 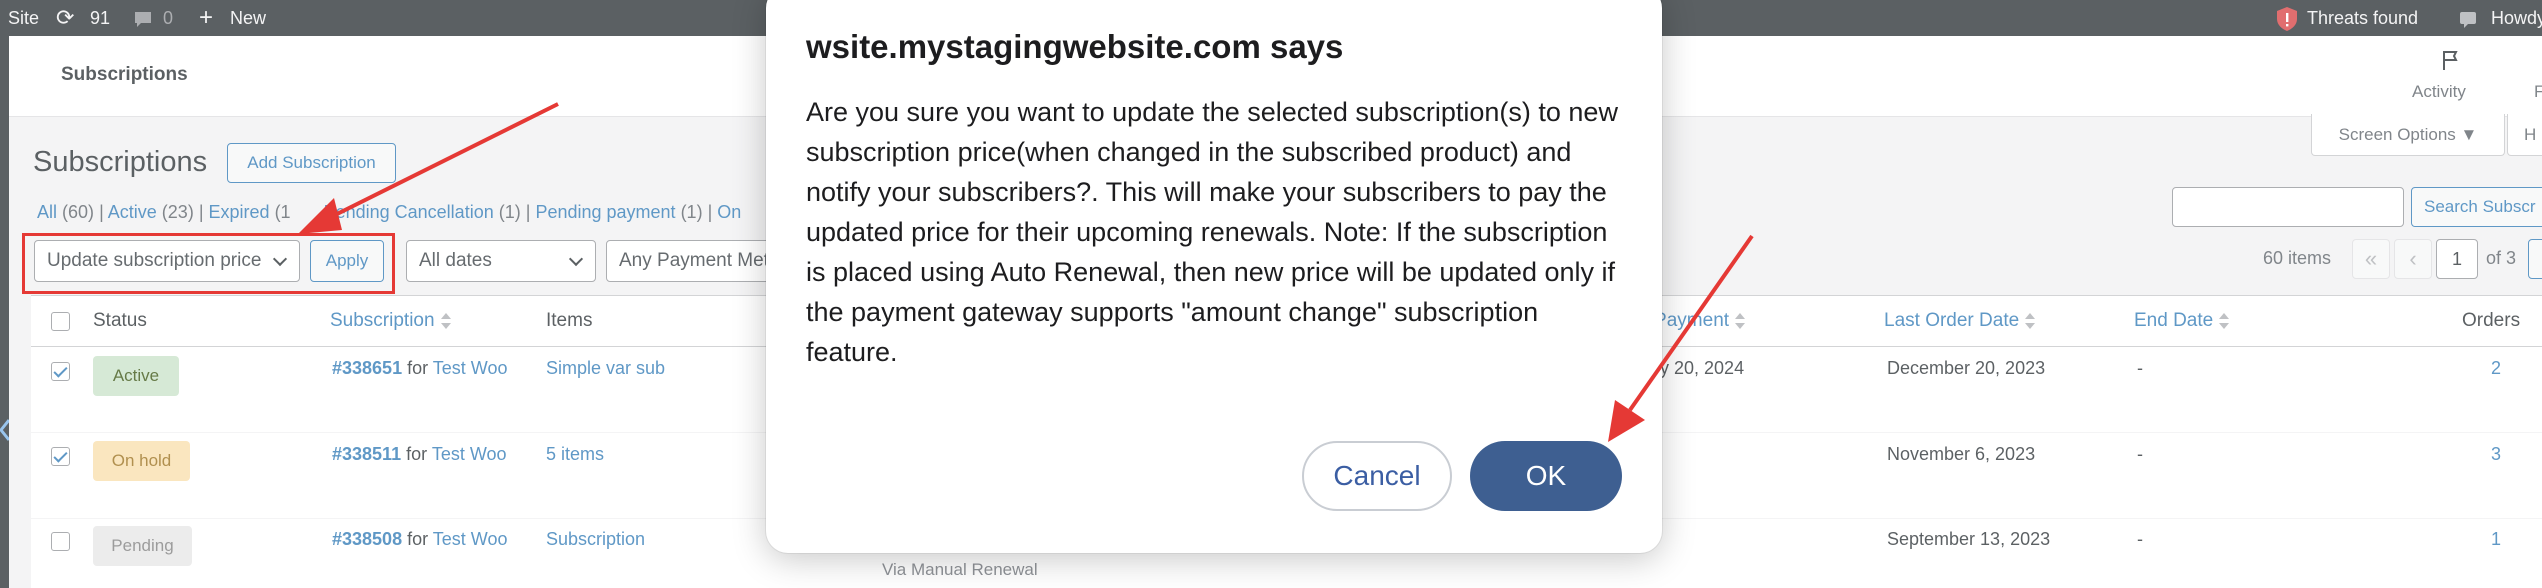 What do you see at coordinates (1075, 46) in the screenshot?
I see `dialog-title: wsite.mystagingwebsite.com says` at bounding box center [1075, 46].